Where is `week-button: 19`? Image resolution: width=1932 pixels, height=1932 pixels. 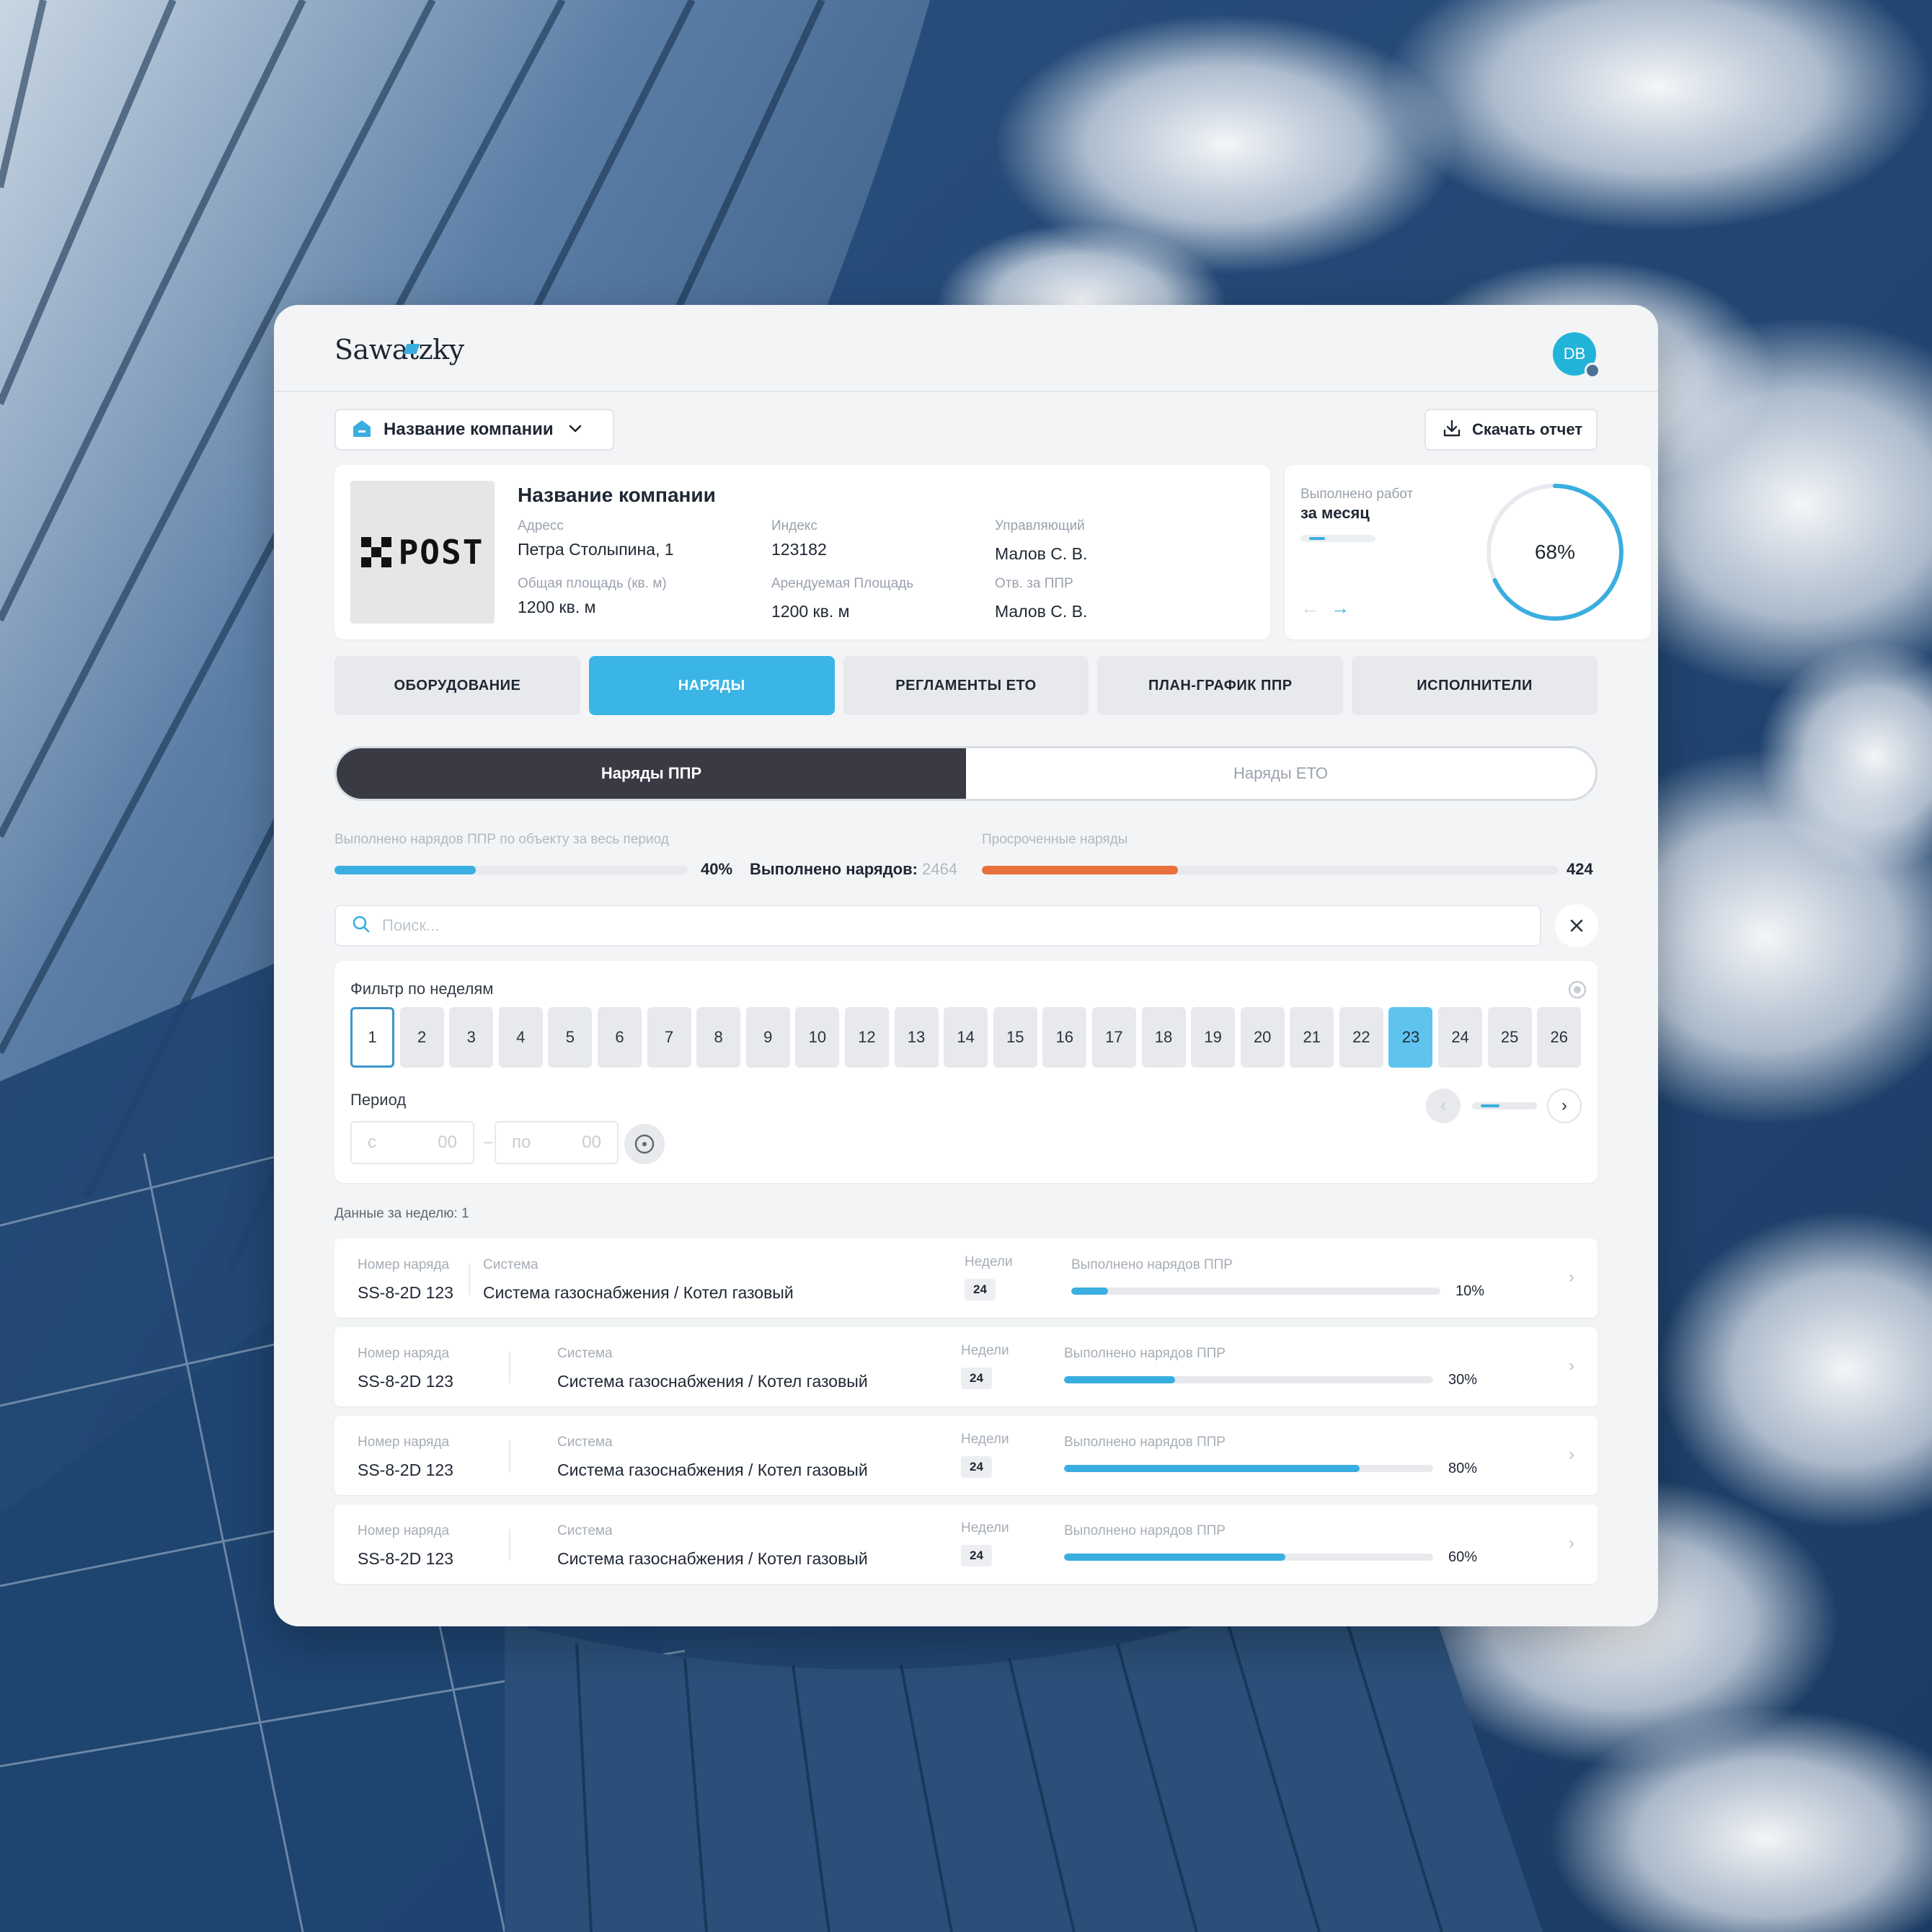
week-button: 19 is located at coordinates (1213, 1037).